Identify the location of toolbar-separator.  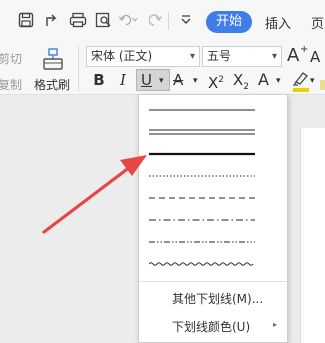
(168, 21).